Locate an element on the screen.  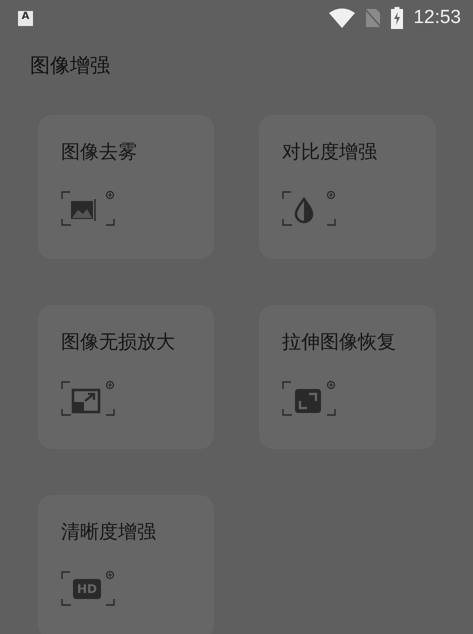
notification-icon: A is located at coordinates (25, 18).